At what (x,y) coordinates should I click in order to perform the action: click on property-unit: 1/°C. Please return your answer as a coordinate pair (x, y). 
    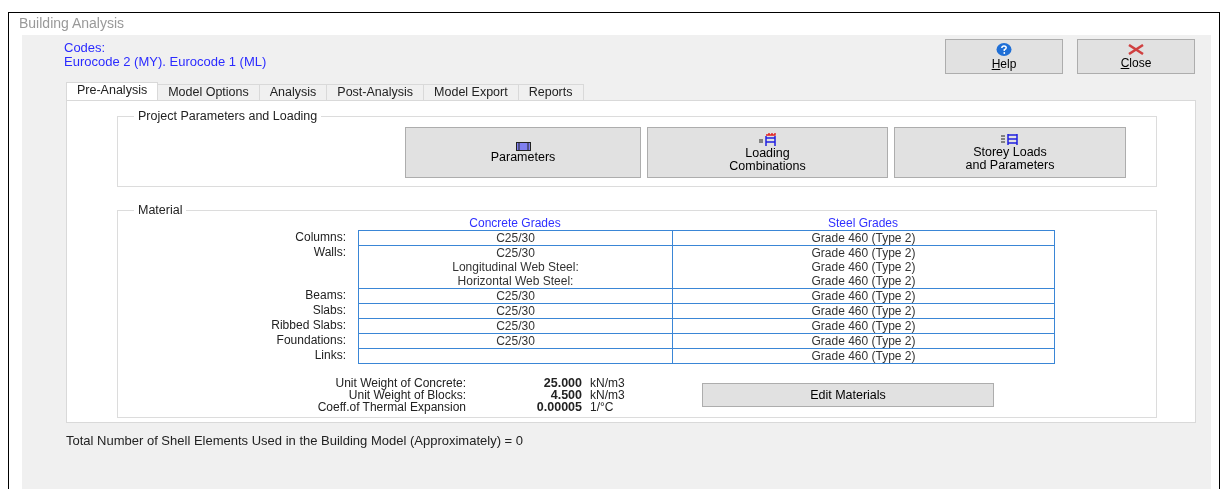
    Looking at the image, I should click on (602, 407).